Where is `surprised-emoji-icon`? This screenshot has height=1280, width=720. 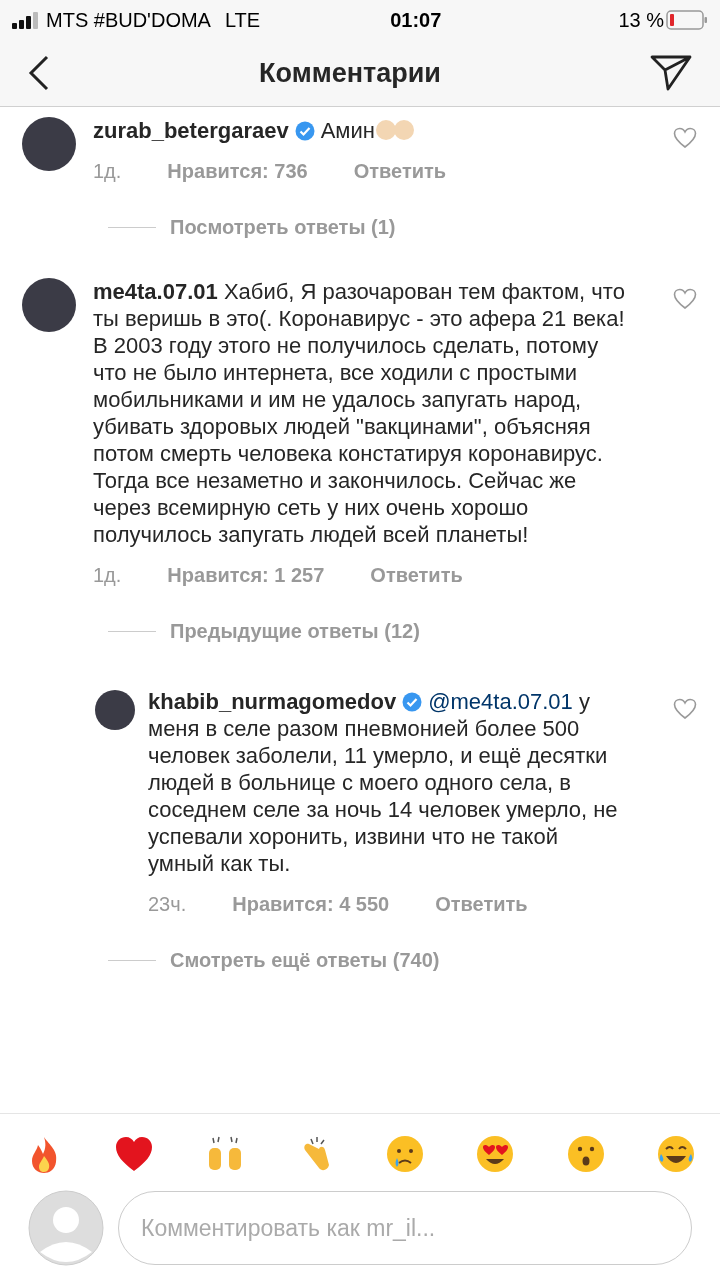
surprised-emoji-icon is located at coordinates (585, 1154).